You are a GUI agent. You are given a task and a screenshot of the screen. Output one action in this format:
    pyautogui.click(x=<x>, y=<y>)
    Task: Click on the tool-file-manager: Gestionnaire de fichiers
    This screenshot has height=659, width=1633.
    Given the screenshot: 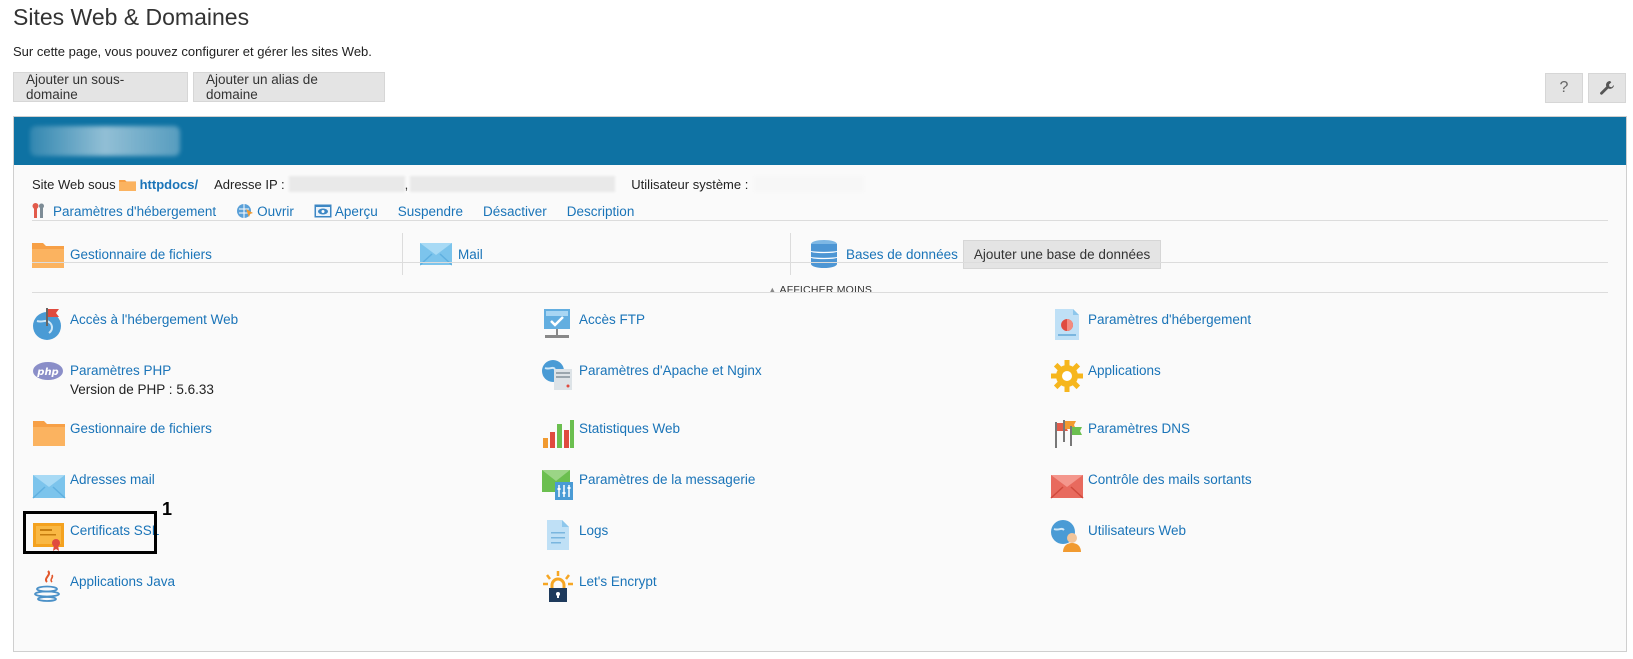 What is the action you would take?
    pyautogui.click(x=122, y=433)
    